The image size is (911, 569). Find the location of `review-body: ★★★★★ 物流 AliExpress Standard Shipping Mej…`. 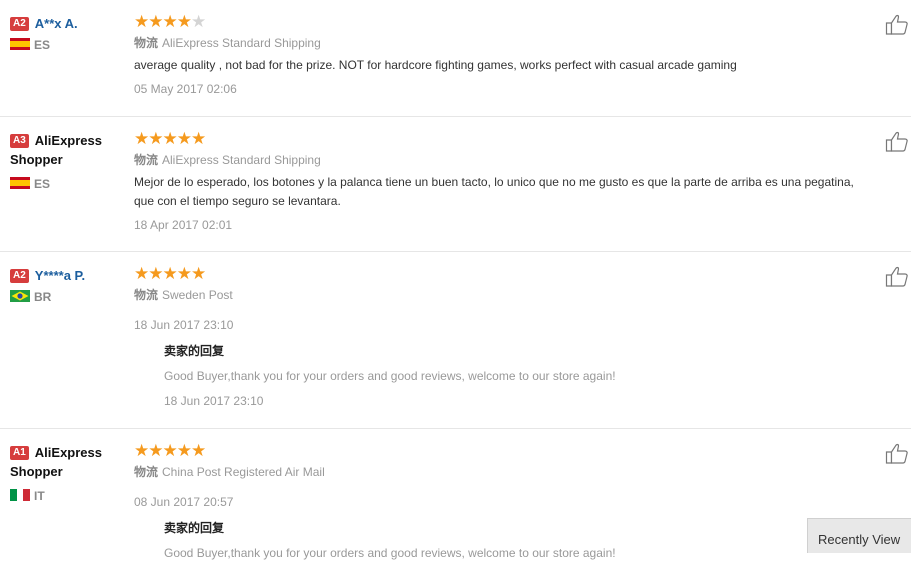

review-body: ★★★★★ 物流 AliExpress Standard Shipping Mej… is located at coordinates (504, 181).